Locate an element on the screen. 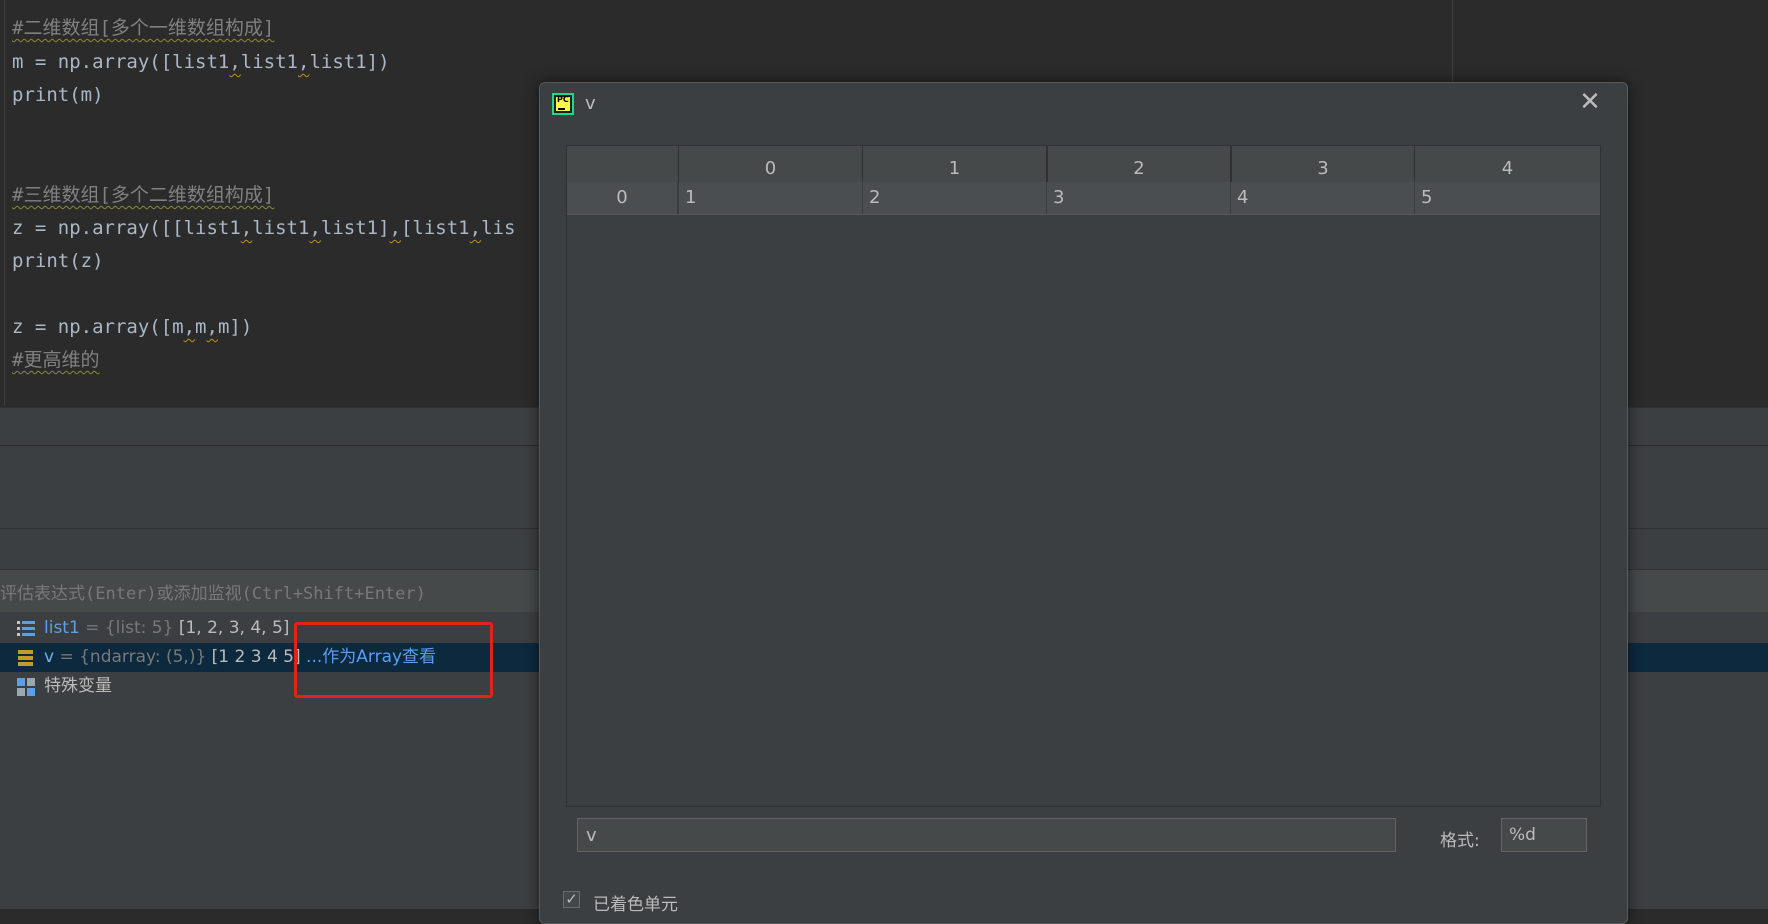 Image resolution: width=1768 pixels, height=924 pixels. variable-value: [1, 2, 3, 4, 5] is located at coordinates (234, 628).